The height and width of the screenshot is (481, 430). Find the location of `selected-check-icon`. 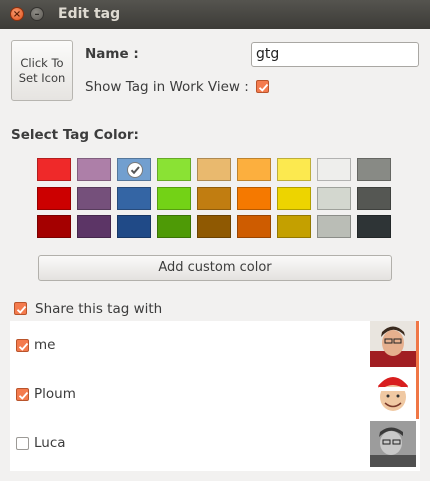

selected-check-icon is located at coordinates (135, 170).